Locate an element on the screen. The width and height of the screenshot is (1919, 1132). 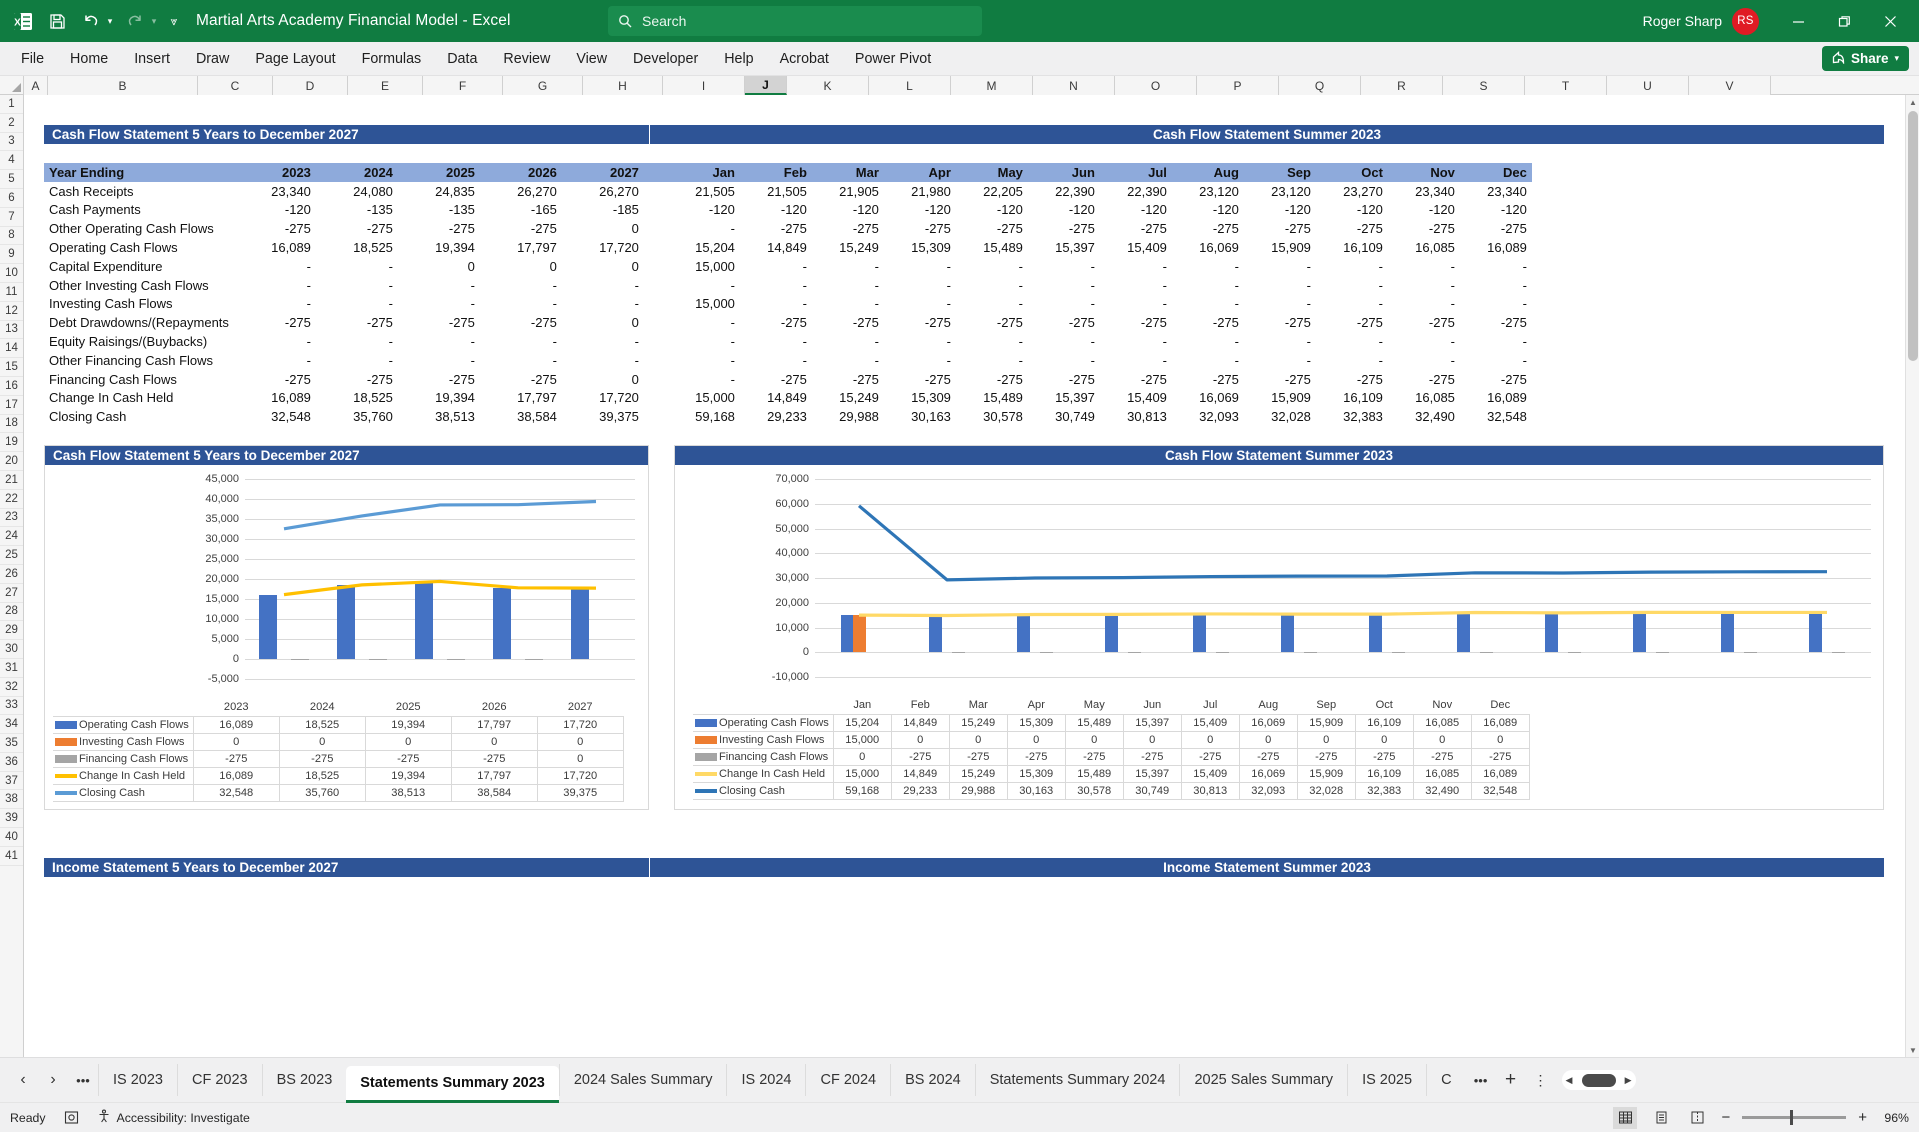
undo-dropdown-icon: ▾ is located at coordinates (110, 21).